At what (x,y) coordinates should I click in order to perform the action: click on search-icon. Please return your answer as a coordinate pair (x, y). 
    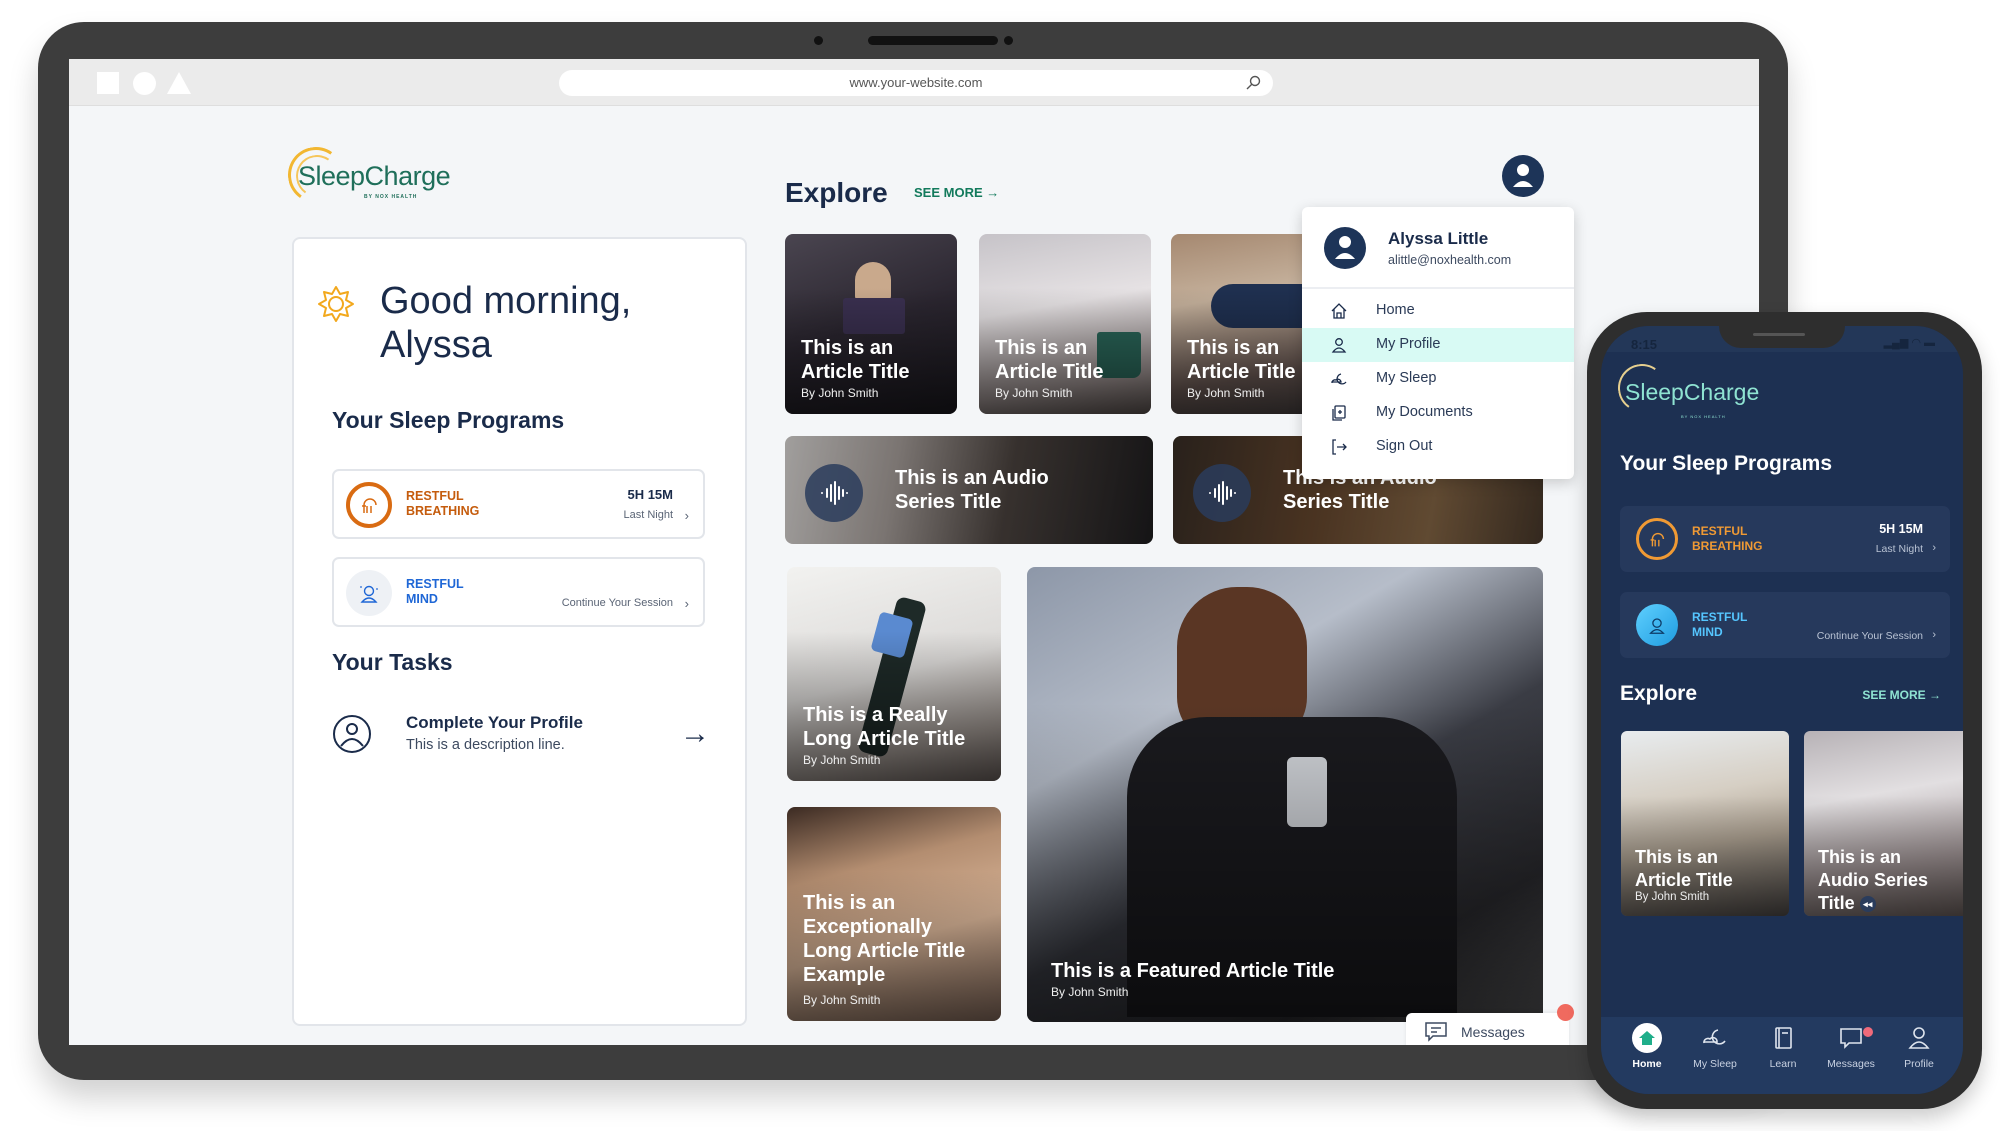
    Looking at the image, I should click on (1253, 87).